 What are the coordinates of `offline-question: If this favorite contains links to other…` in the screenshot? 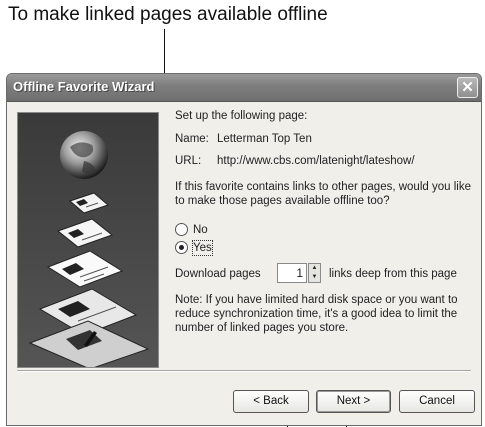 It's located at (323, 194).